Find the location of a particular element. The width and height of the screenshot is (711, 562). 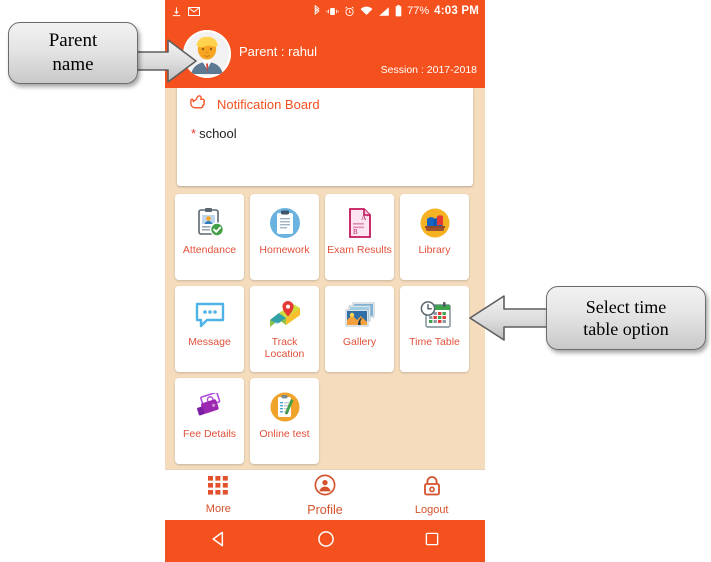

tile-gallery: Gallery is located at coordinates (359, 329).